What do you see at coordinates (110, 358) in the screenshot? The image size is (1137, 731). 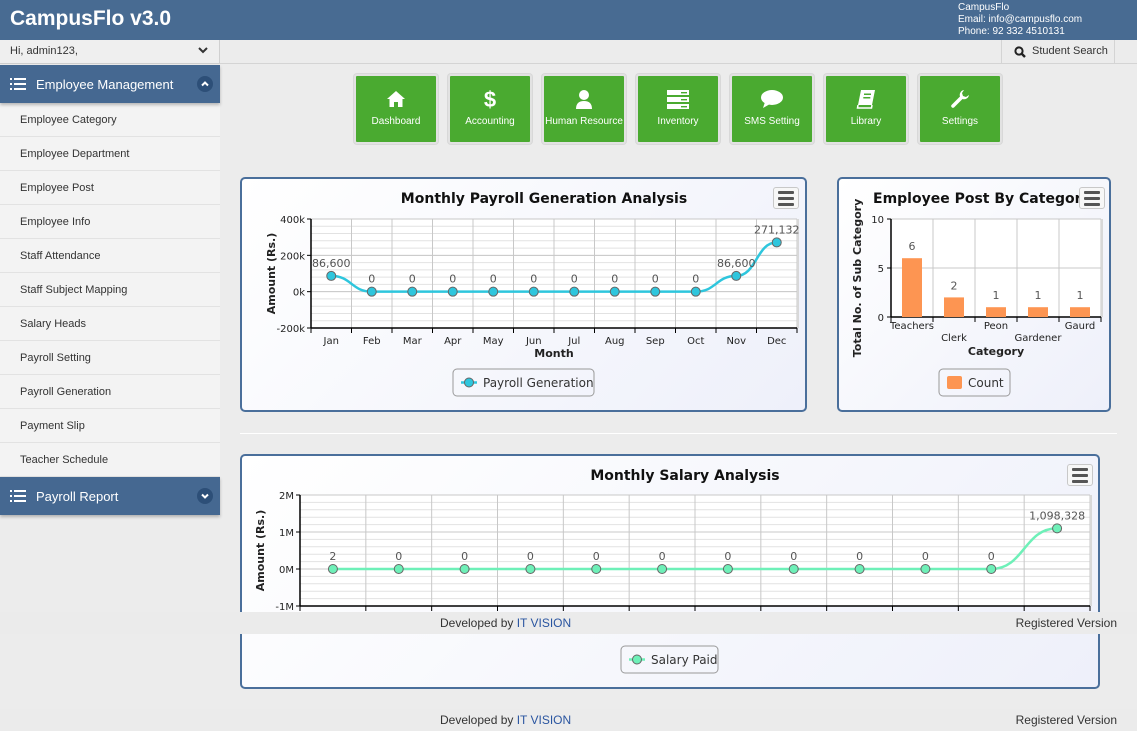 I see `sidebar-item-payroll-setting: Payroll Setting` at bounding box center [110, 358].